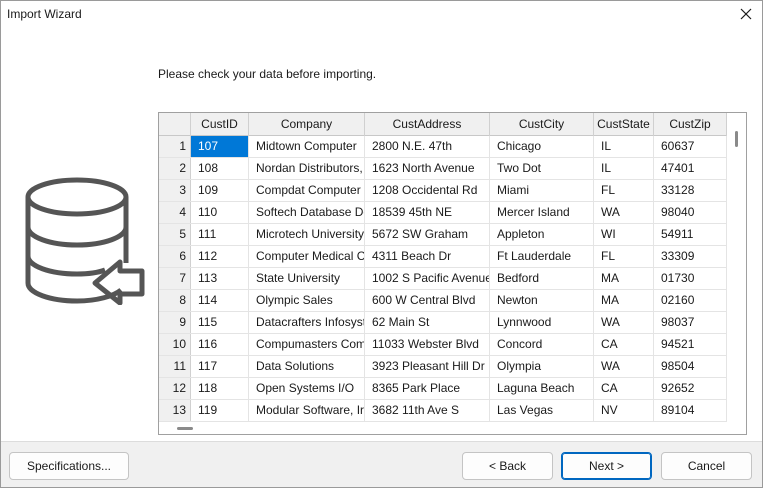 The height and width of the screenshot is (488, 763). I want to click on cancel-button: Cancel, so click(706, 466).